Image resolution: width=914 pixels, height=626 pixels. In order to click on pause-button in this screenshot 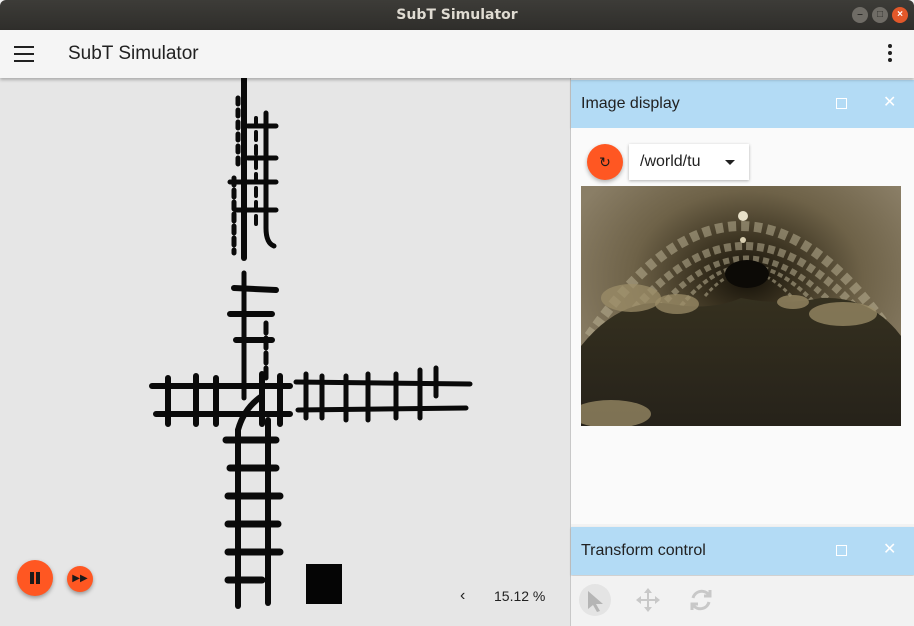, I will do `click(35, 578)`.